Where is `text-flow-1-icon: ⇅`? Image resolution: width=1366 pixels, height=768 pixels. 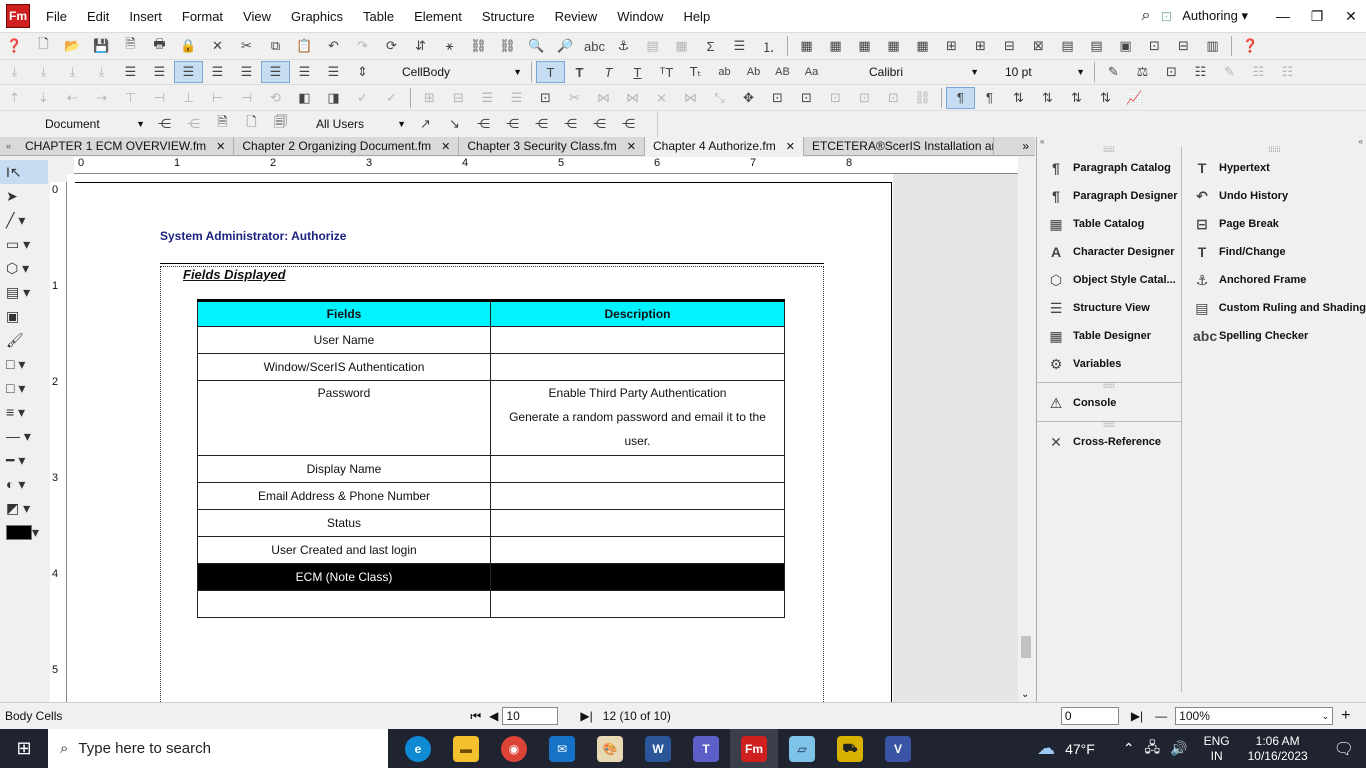 text-flow-1-icon: ⇅ is located at coordinates (1018, 98).